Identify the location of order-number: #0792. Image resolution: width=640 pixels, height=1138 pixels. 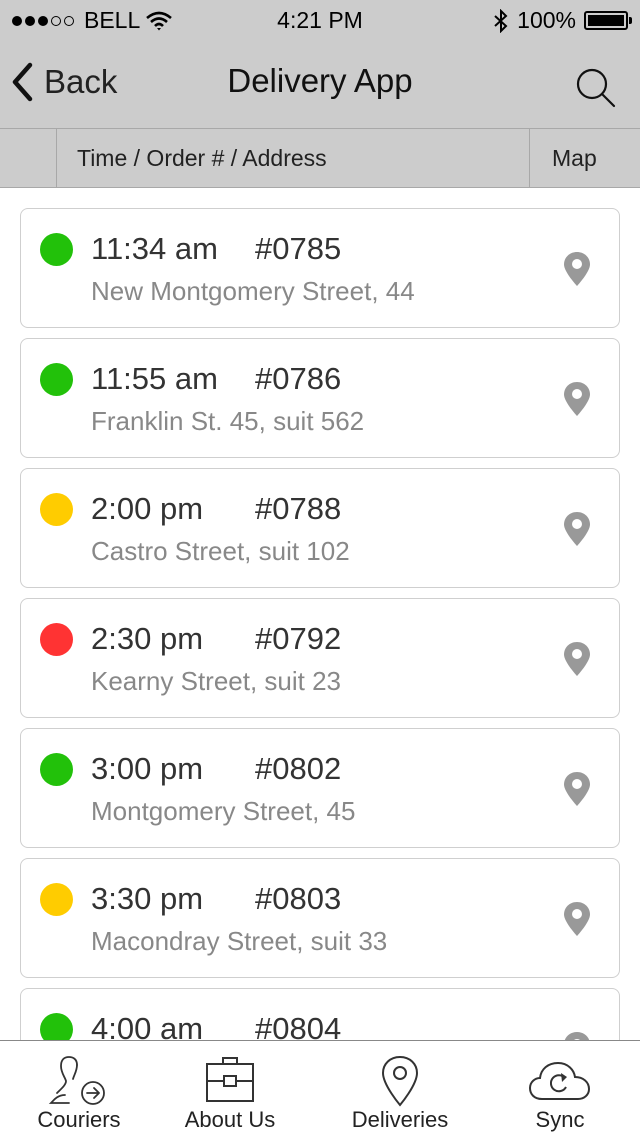
(298, 638).